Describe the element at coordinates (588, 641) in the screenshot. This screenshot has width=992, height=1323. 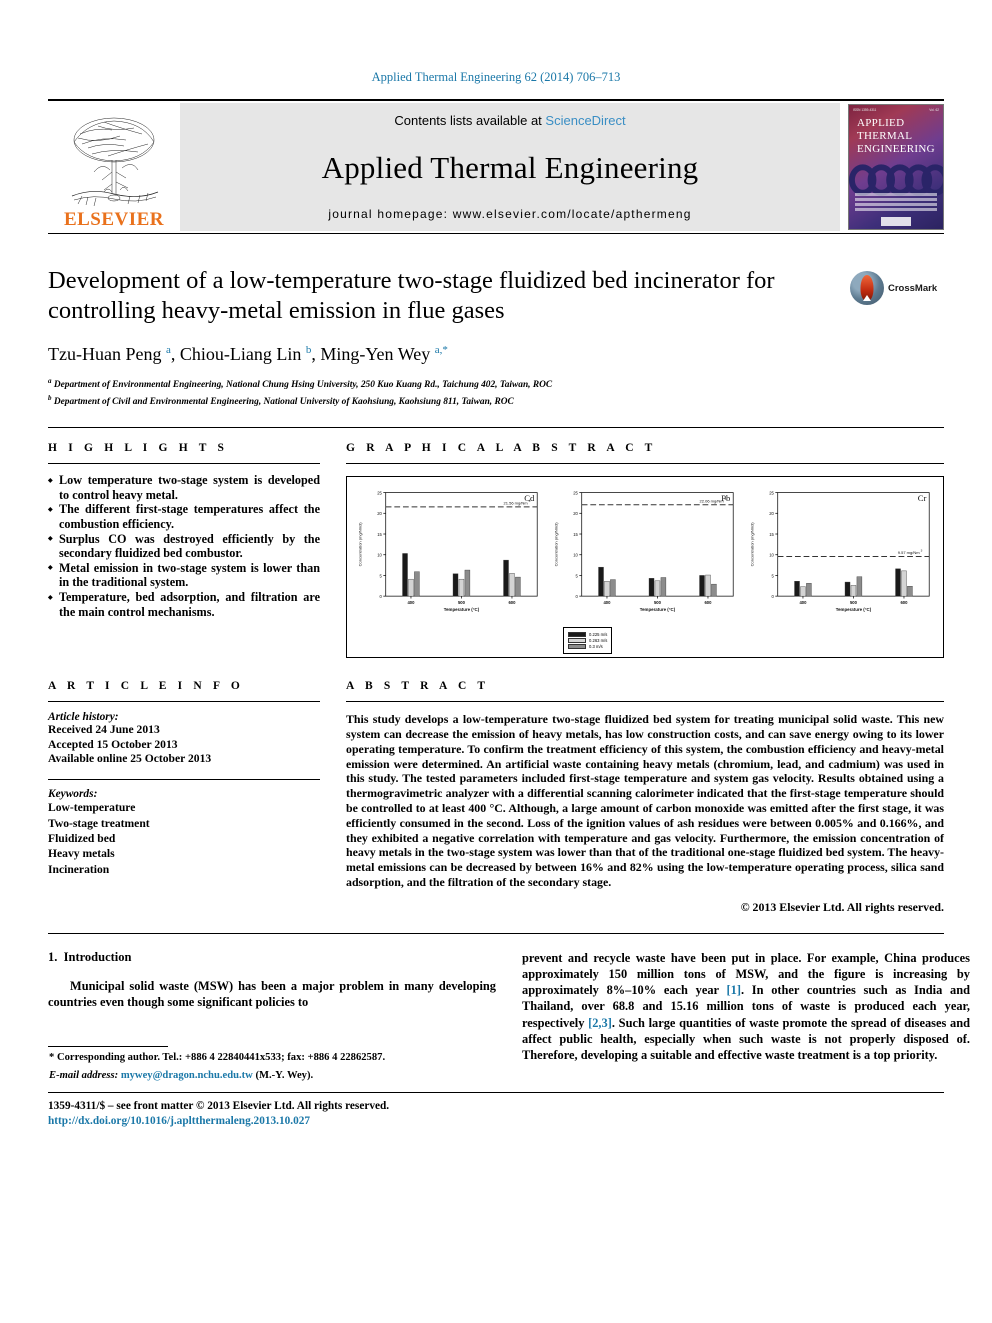
I see `legend-item: 0.263 m/s` at that location.